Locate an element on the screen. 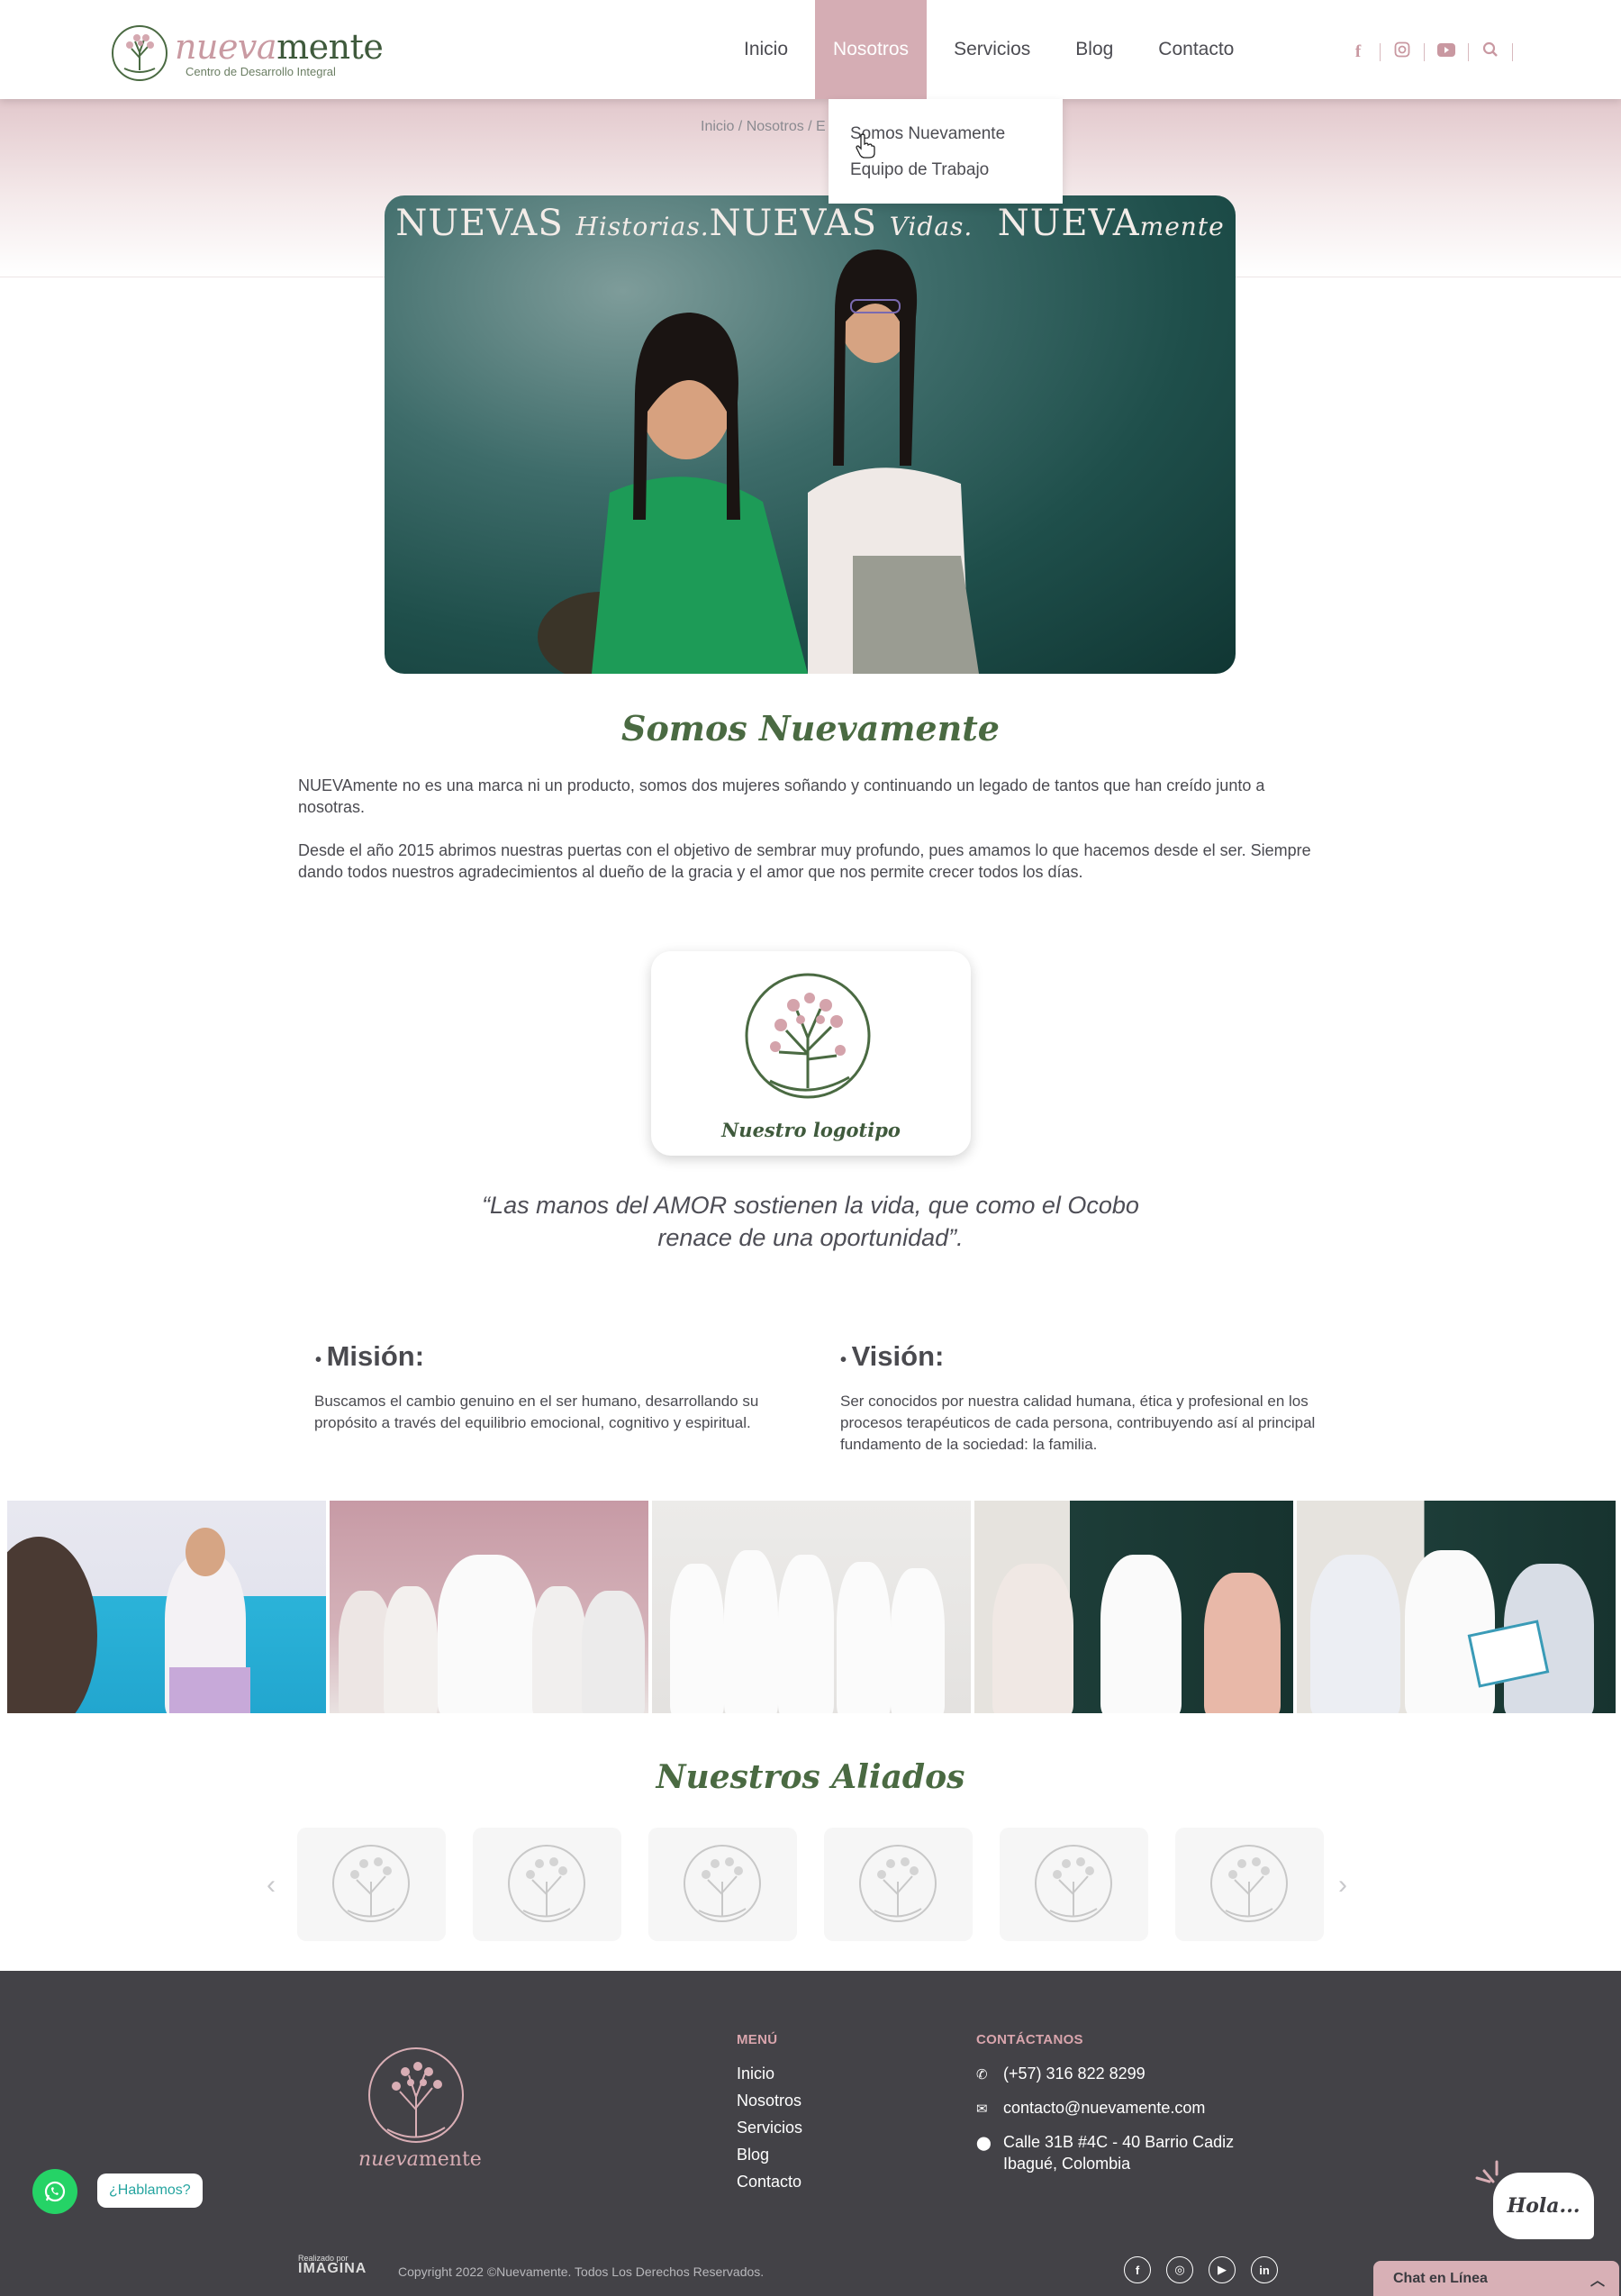 Image resolution: width=1621 pixels, height=2296 pixels. header-socials: f is located at coordinates (1436, 52).